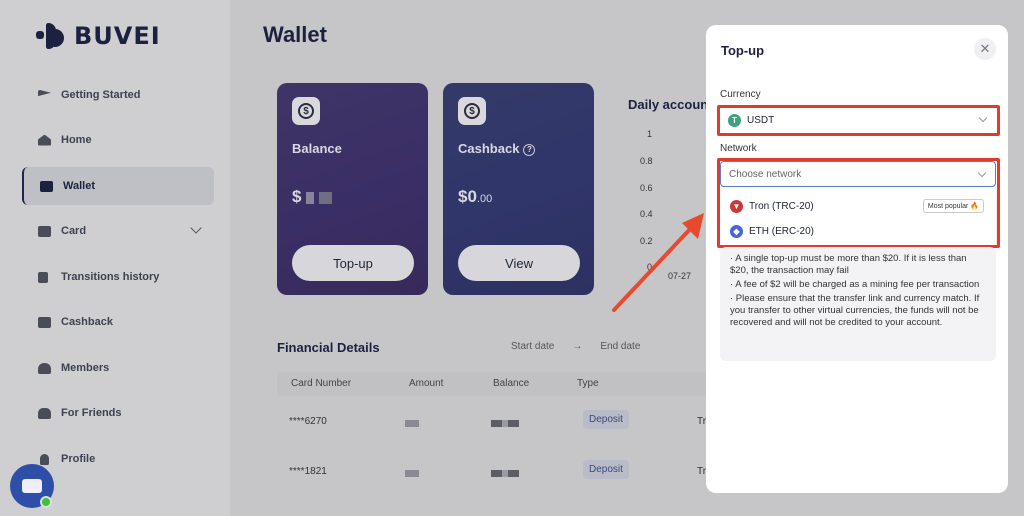  Describe the element at coordinates (529, 149) in the screenshot. I see `help-icon: ?` at that location.